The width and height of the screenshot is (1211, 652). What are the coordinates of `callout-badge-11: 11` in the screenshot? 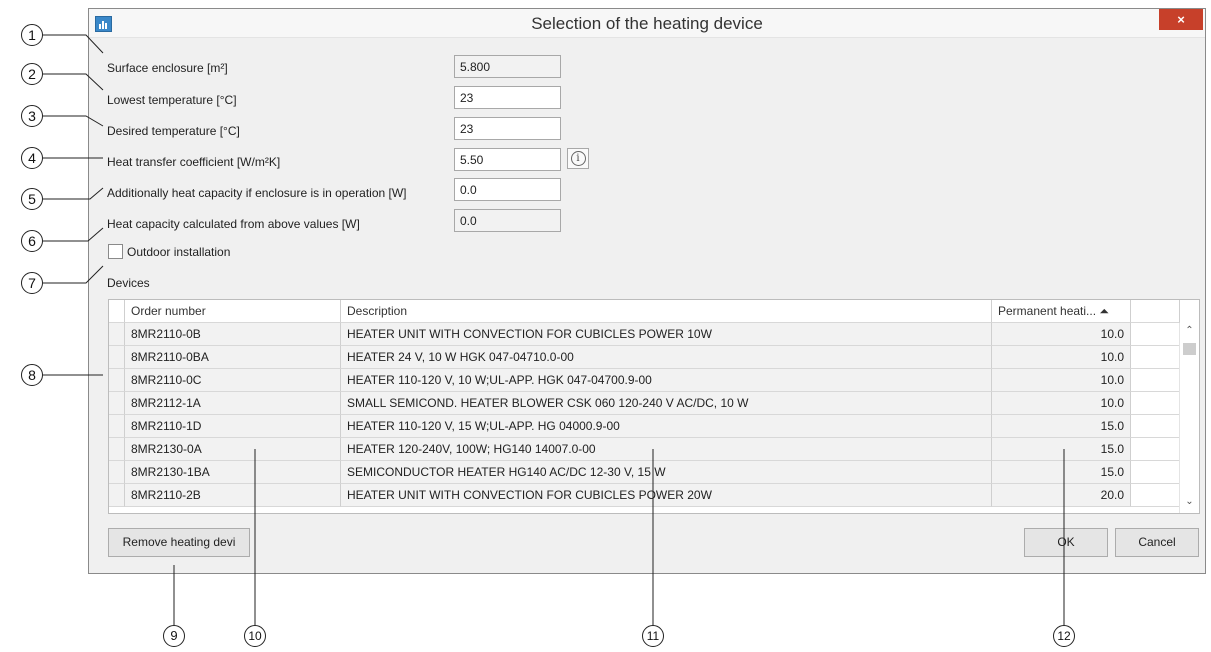 It's located at (653, 636).